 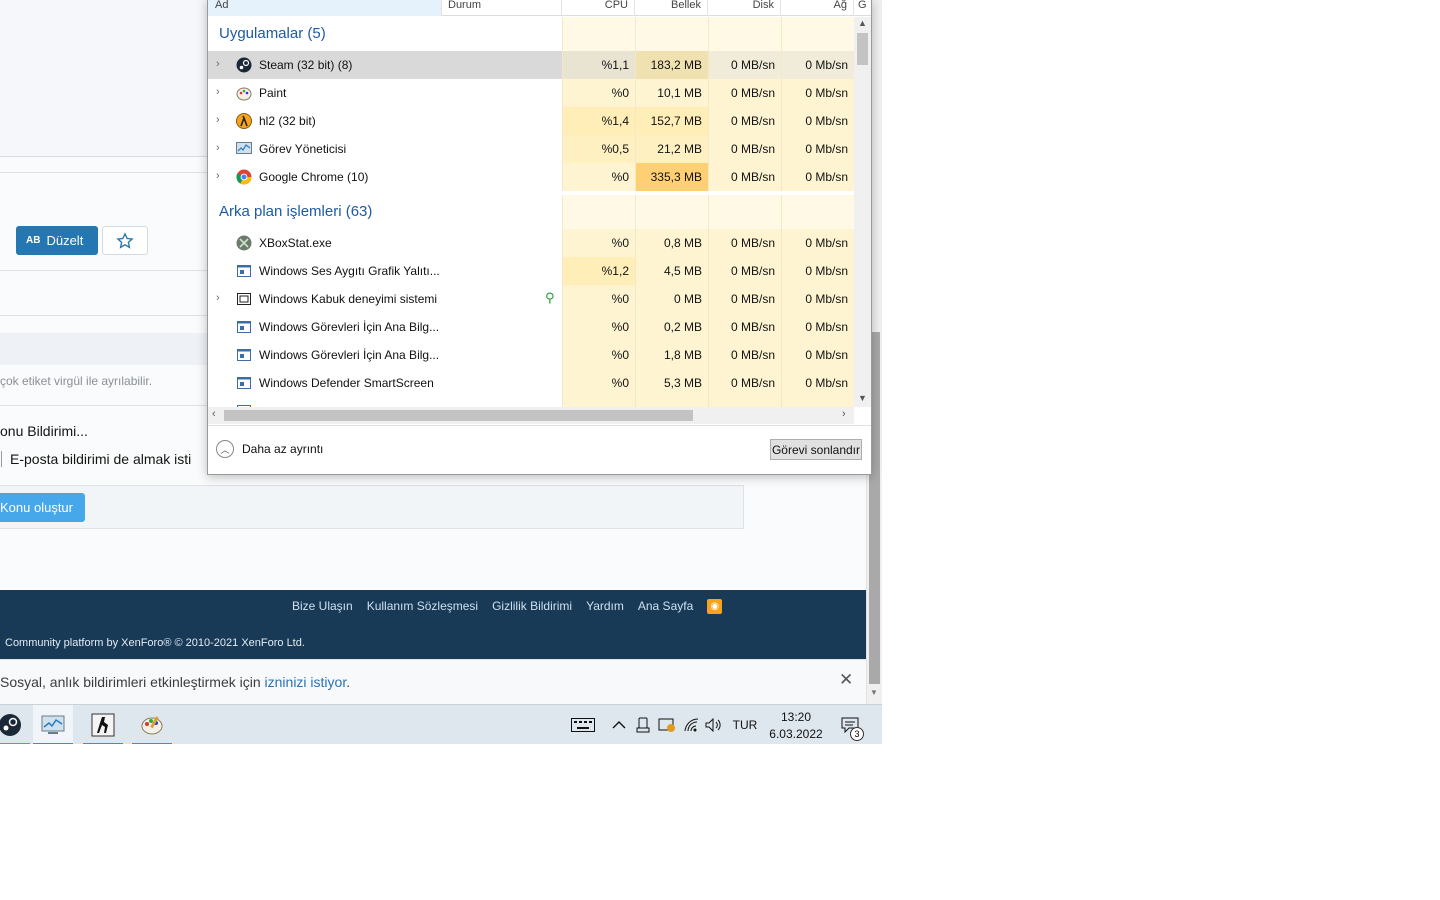 I want to click on scroll-left-arrow-icon: ‹, so click(x=214, y=414).